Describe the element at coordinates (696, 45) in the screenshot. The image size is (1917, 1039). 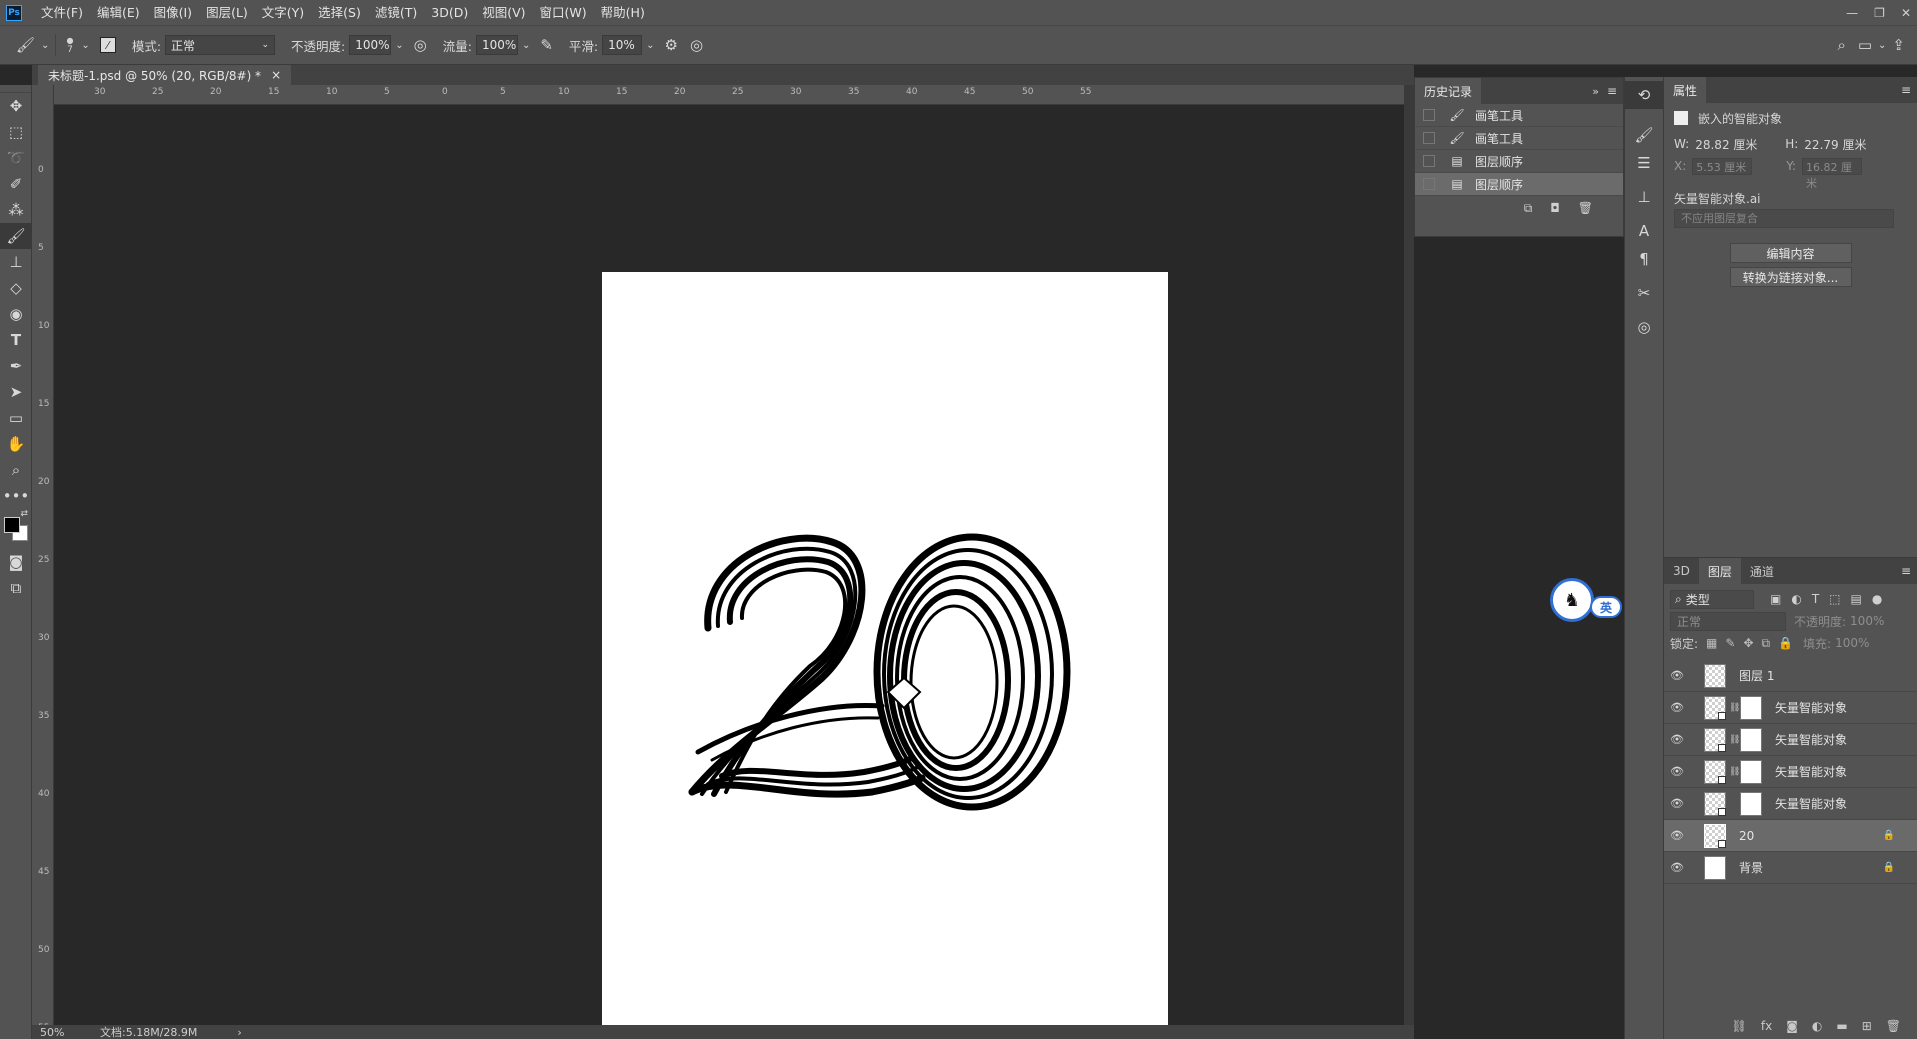
I see `pressure-size-icon: ◎` at that location.